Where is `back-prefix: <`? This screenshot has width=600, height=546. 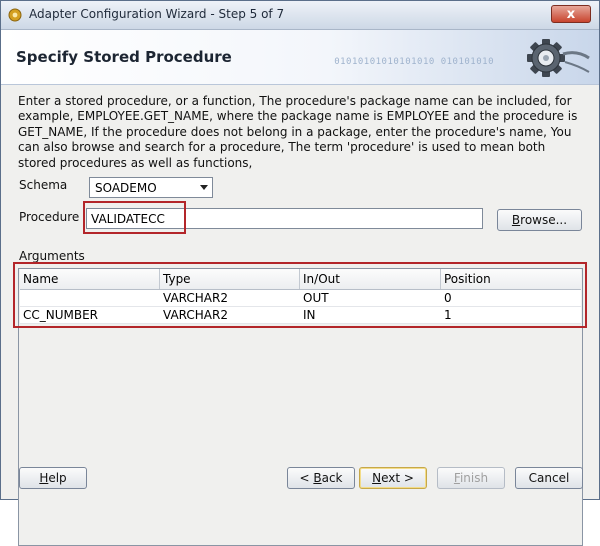 back-prefix: < is located at coordinates (306, 478).